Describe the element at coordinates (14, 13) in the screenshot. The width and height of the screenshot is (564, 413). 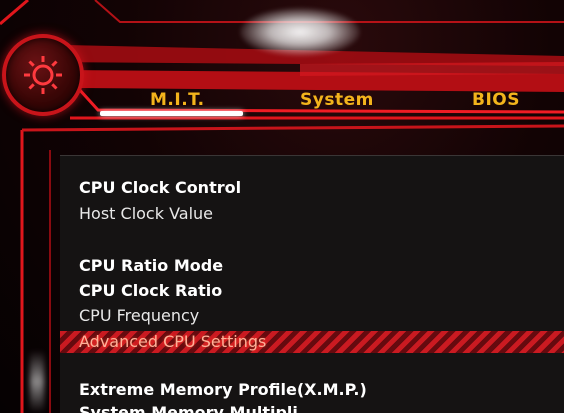
I see `frame-top-diagonal` at that location.